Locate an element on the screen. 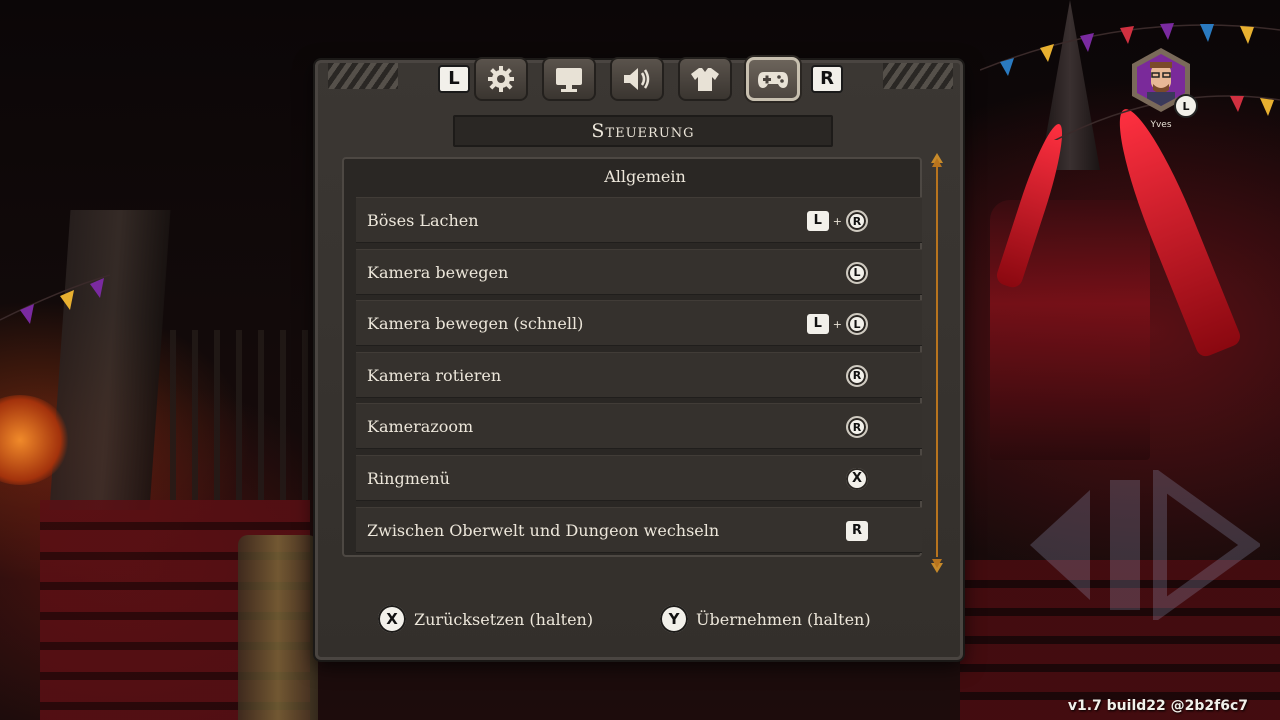 The image size is (1280, 720). page-title-bar: Steuerung is located at coordinates (643, 131).